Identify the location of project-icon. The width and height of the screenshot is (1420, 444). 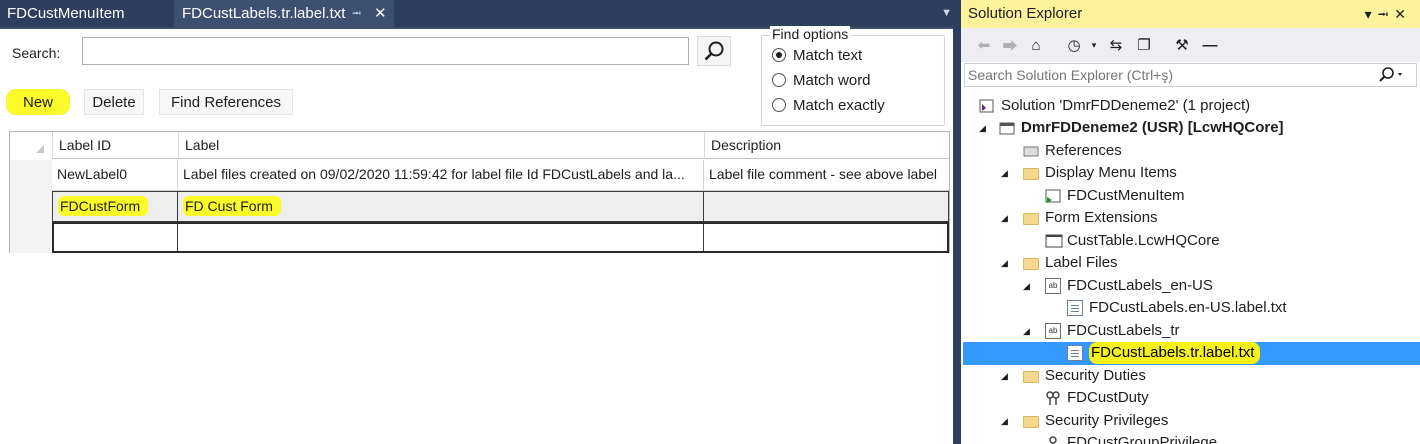
(1007, 128).